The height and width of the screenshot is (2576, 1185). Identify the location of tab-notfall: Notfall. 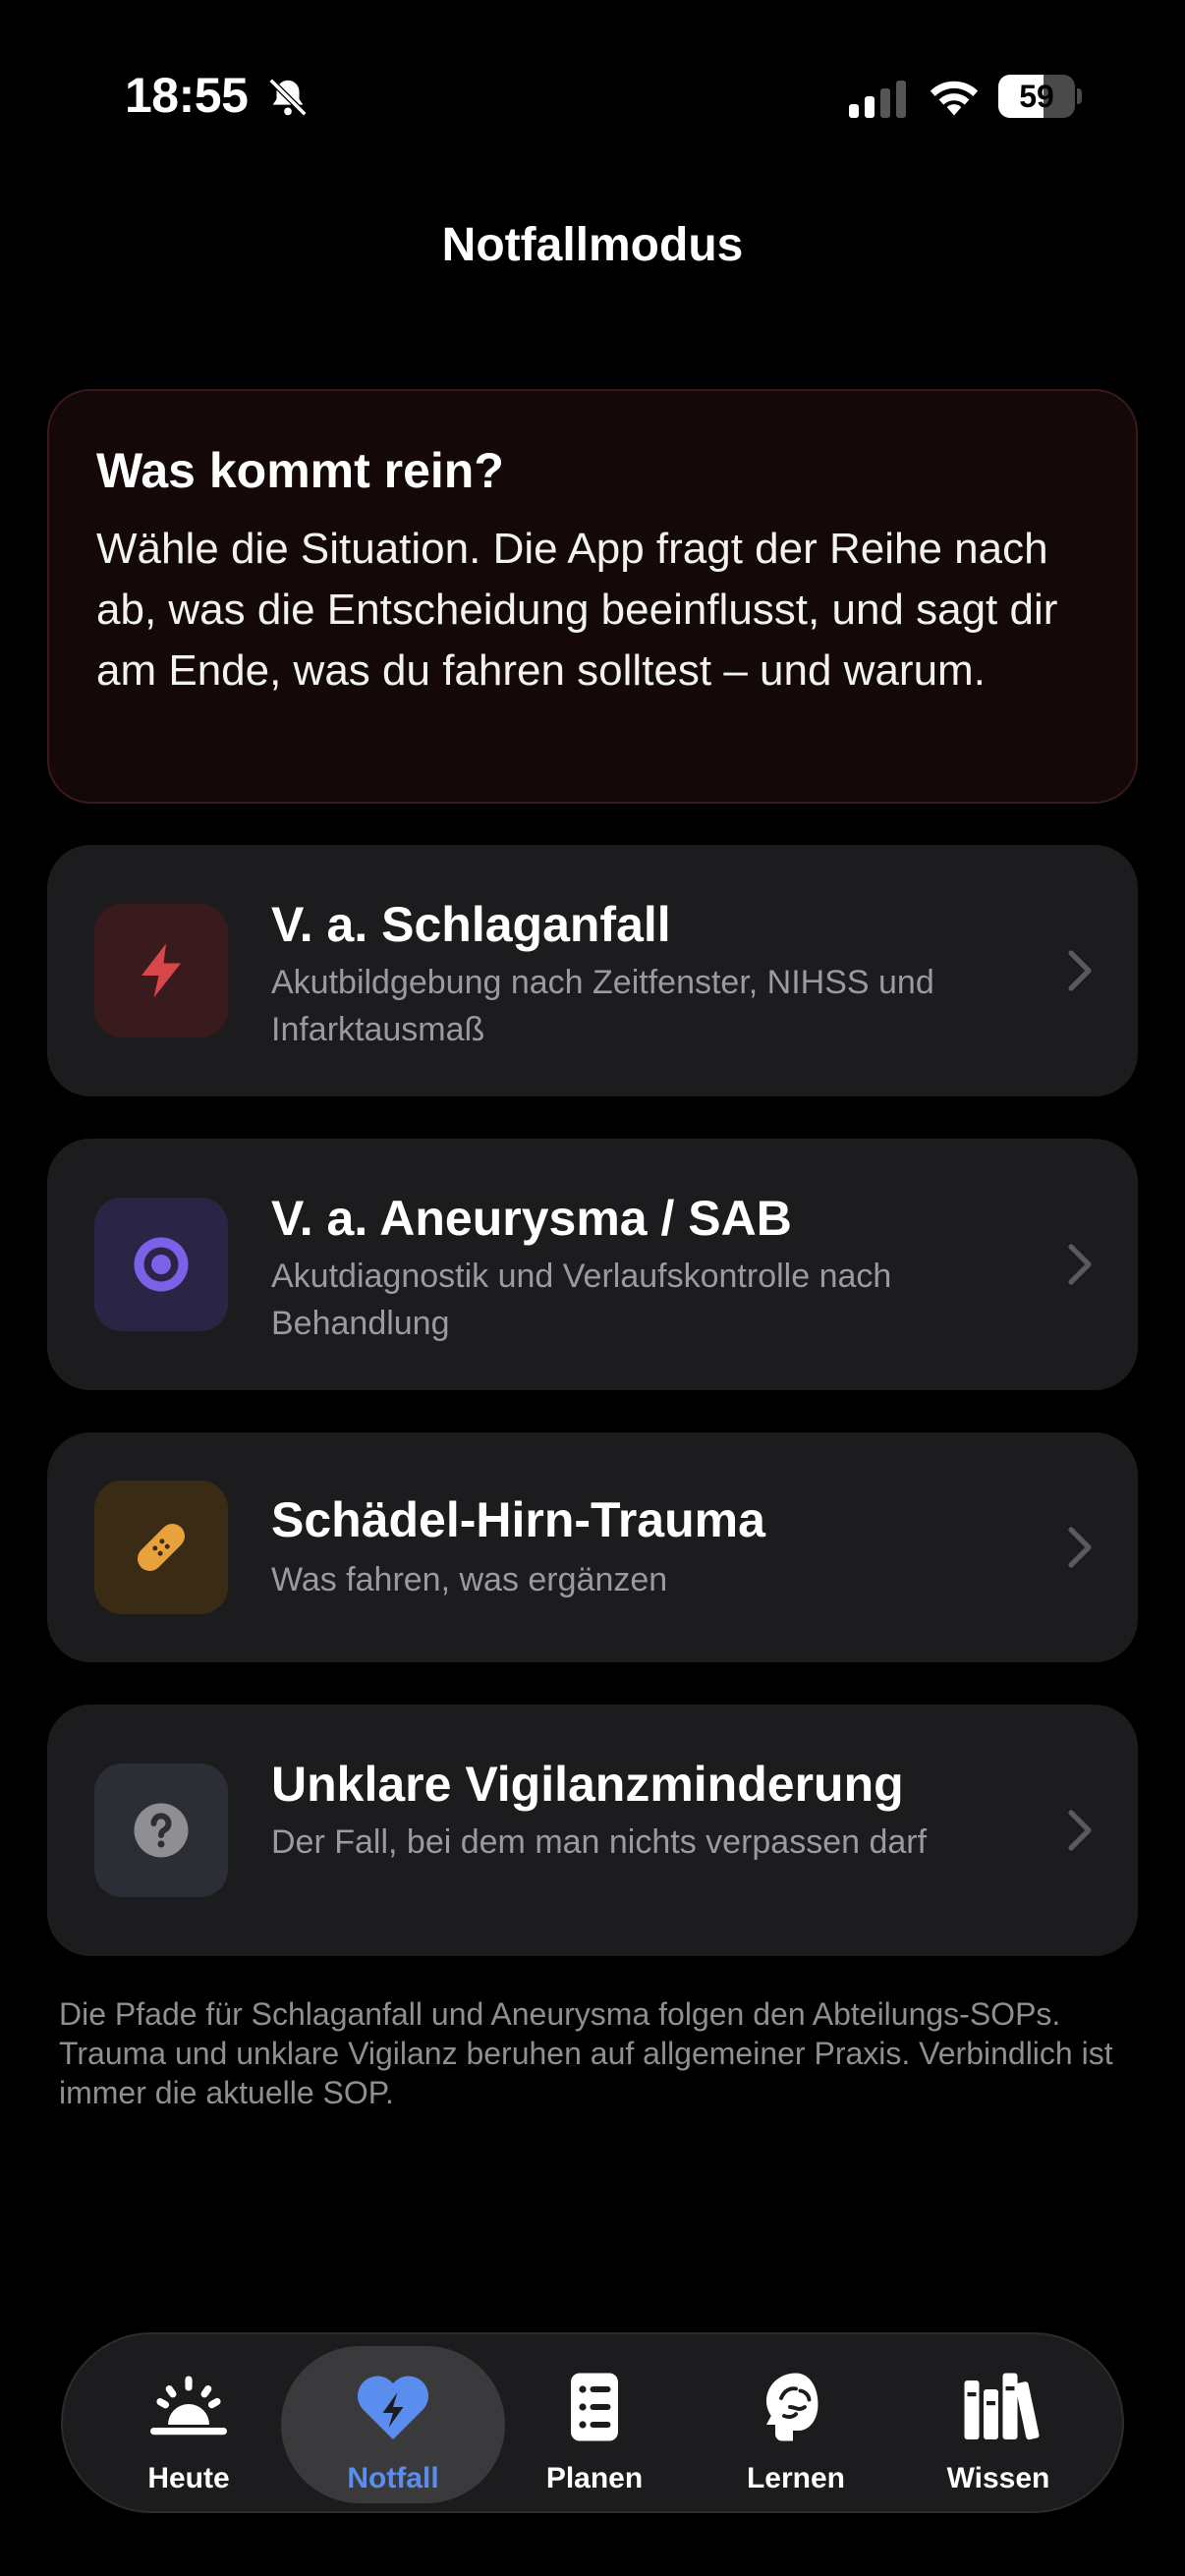
(393, 2424).